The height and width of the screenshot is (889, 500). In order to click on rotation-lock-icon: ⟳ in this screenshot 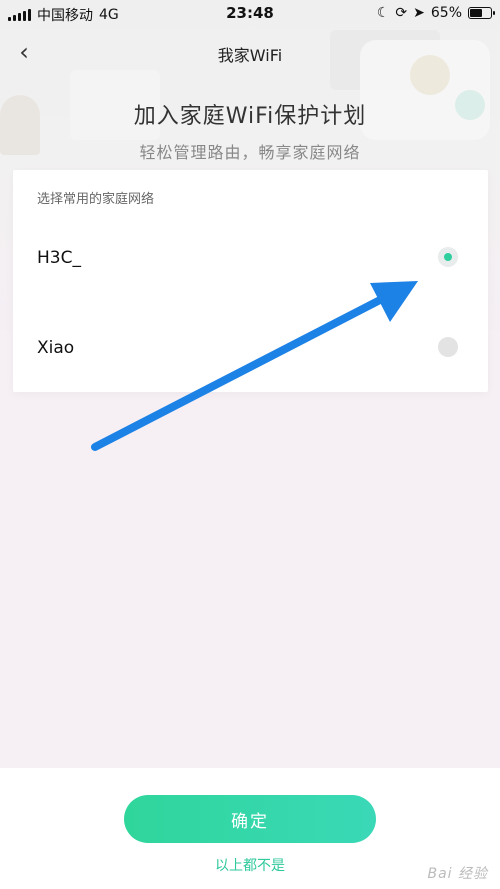, I will do `click(401, 13)`.